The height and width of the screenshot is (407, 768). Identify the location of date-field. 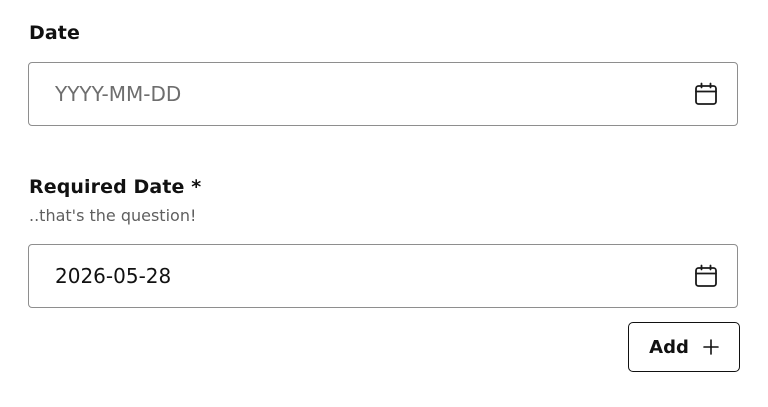
(383, 94).